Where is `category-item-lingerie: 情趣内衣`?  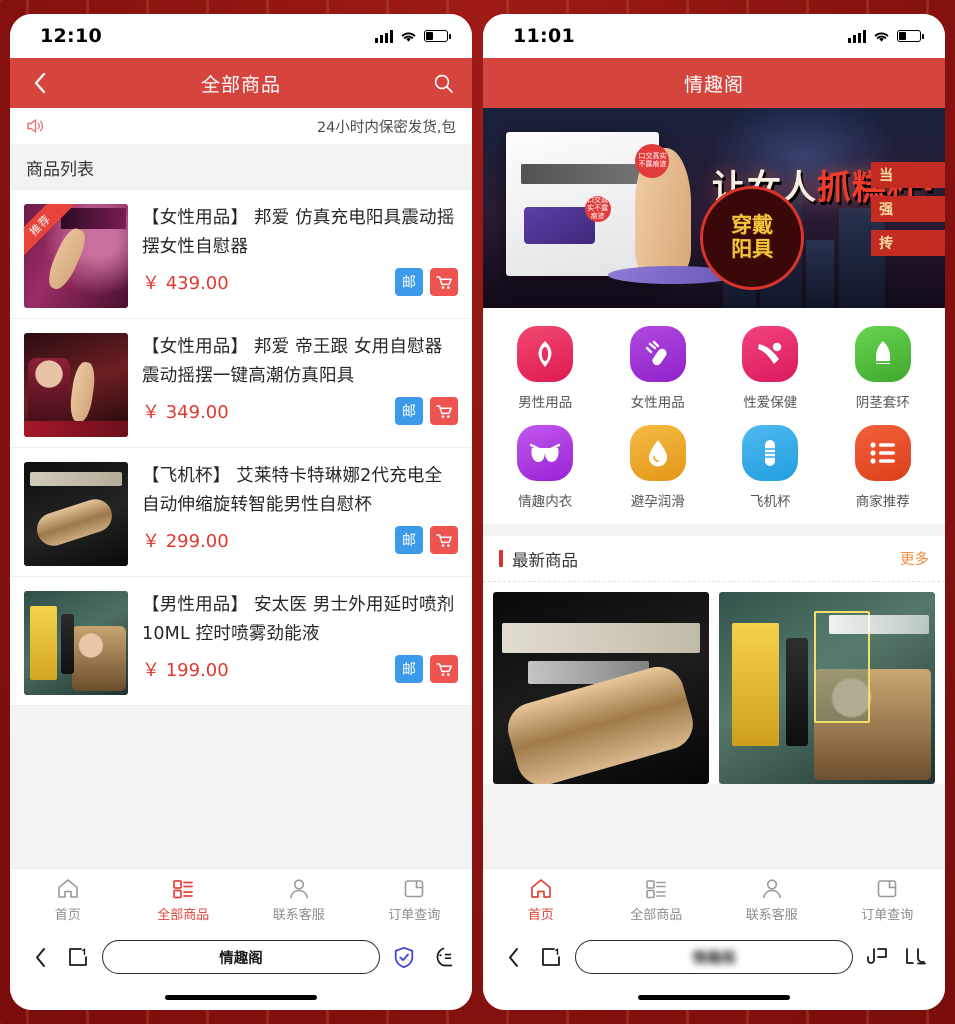 category-item-lingerie: 情趣内衣 is located at coordinates (545, 467).